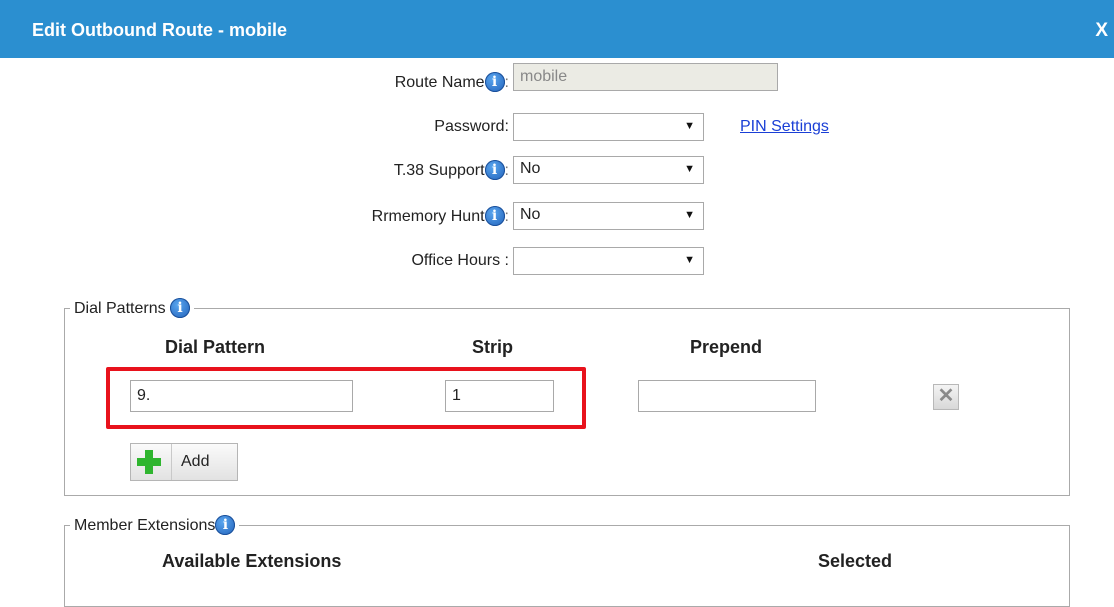  Describe the element at coordinates (608, 216) in the screenshot. I see `rrmemory-hunt-select: No ▼` at that location.